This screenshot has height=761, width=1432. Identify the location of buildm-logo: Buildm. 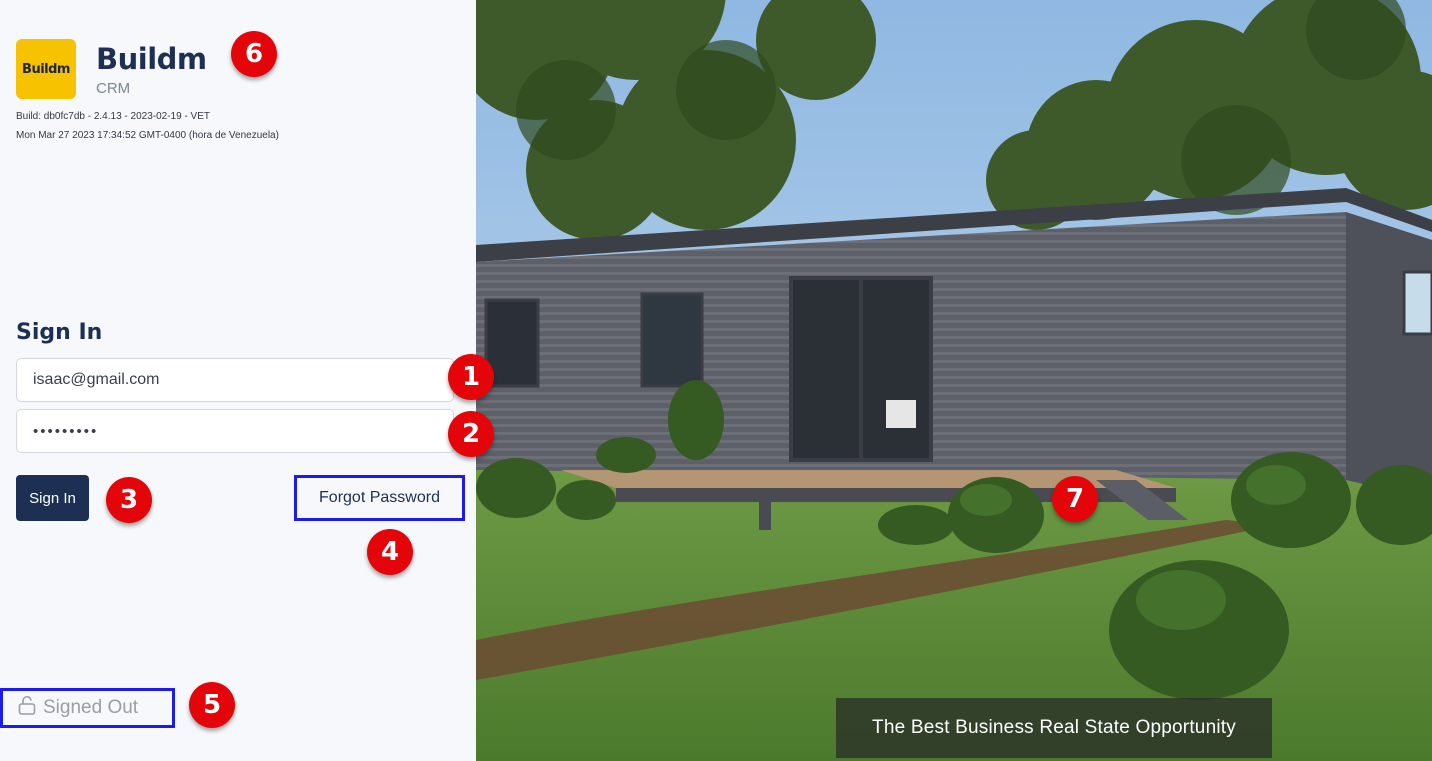
(46, 69).